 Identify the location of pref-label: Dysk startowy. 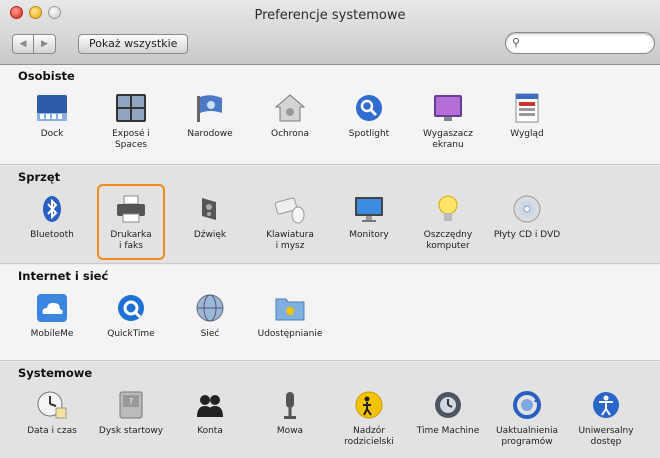
(131, 431).